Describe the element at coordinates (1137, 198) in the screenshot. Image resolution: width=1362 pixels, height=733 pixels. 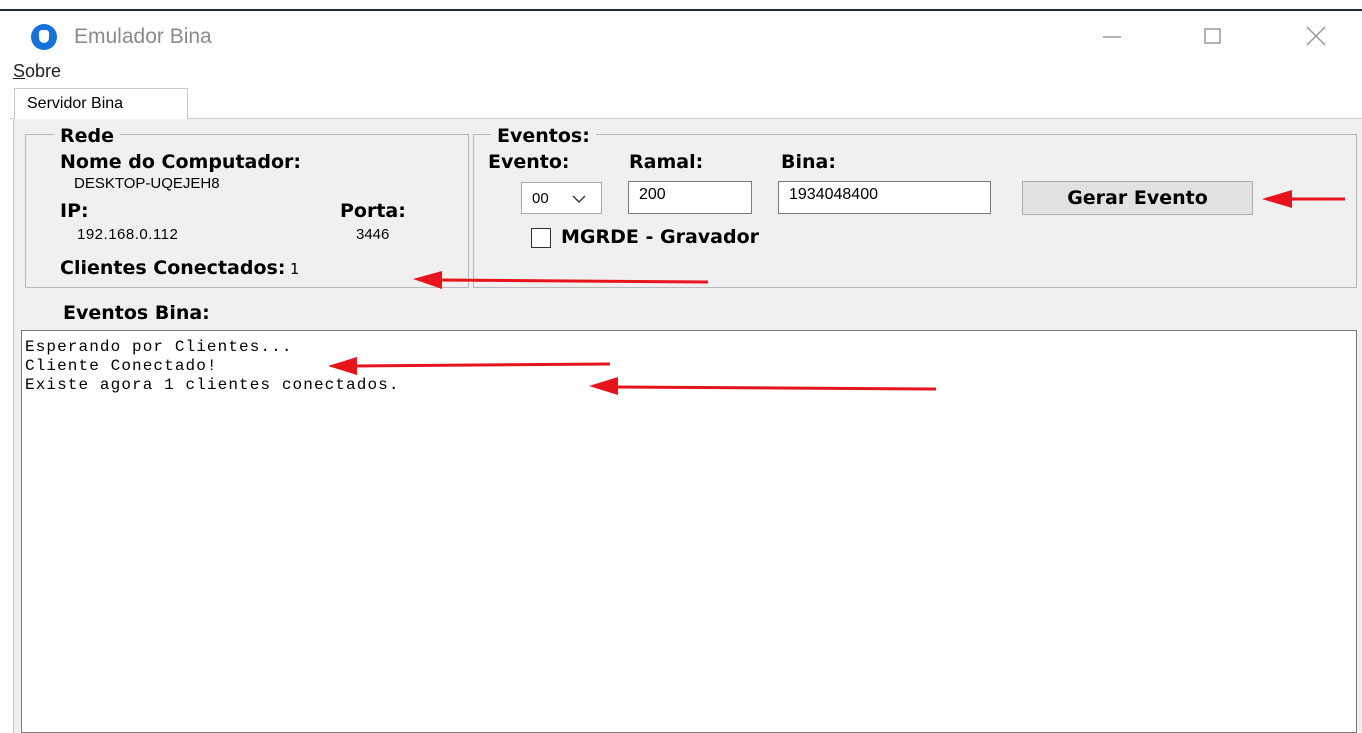
I see `gerar-evento-button: Gerar Evento` at that location.